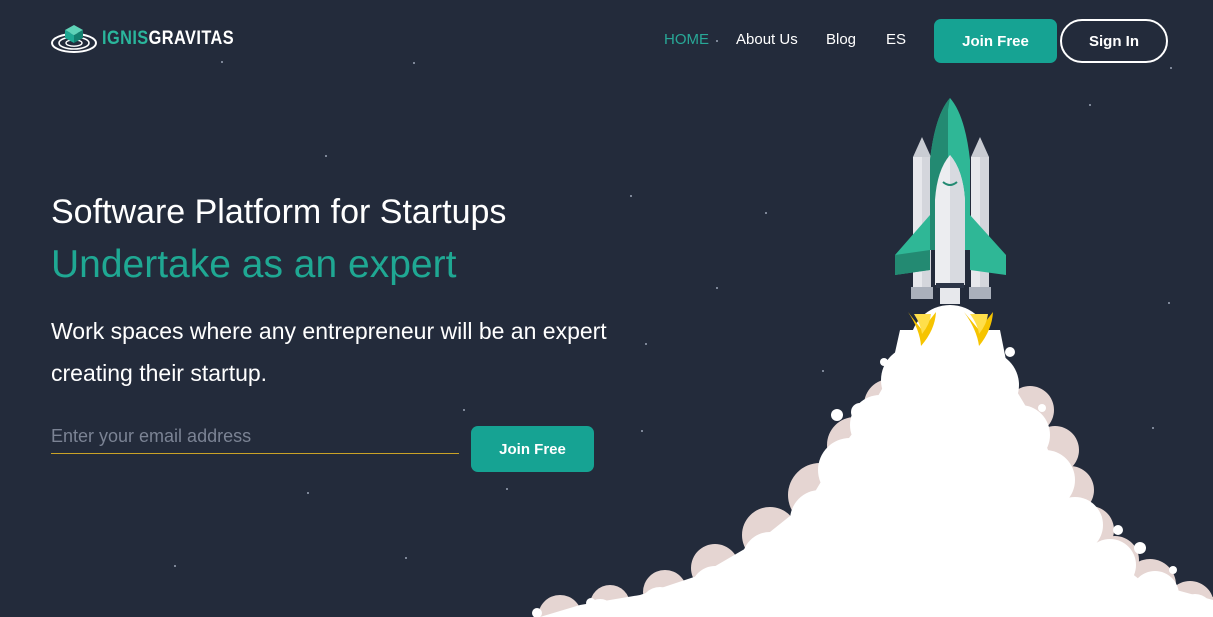 The height and width of the screenshot is (617, 1213). I want to click on sign-in-button: Sign In, so click(1114, 41).